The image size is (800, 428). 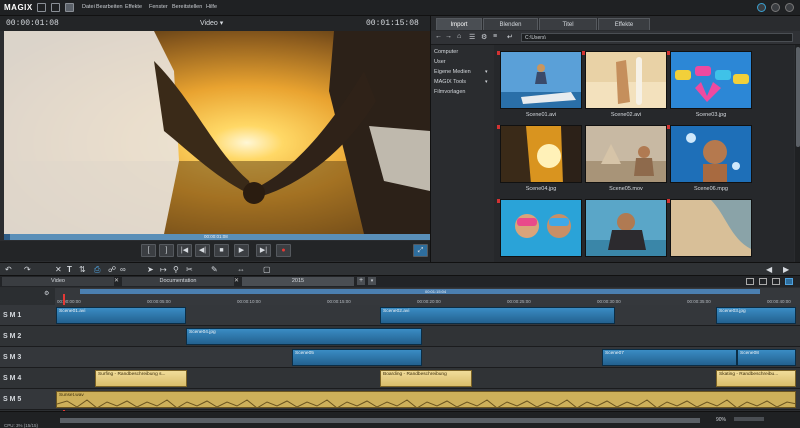 What do you see at coordinates (510, 37) in the screenshot?
I see `up-folder-icon: ↵` at bounding box center [510, 37].